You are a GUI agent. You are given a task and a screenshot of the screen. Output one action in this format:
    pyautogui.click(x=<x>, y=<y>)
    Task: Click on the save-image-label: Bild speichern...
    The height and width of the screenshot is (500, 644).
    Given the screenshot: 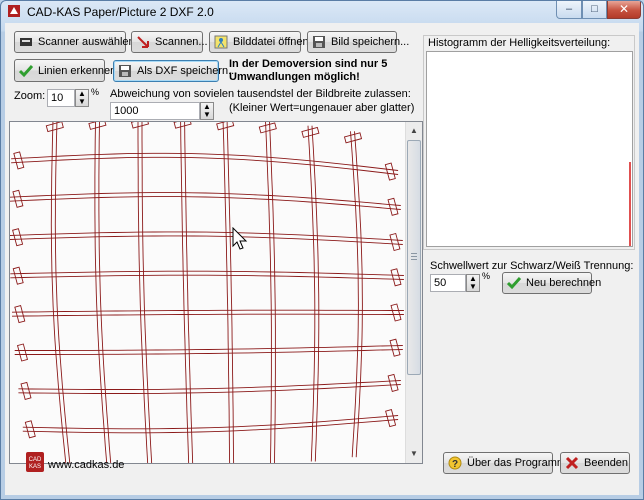 What is the action you would take?
    pyautogui.click(x=370, y=42)
    